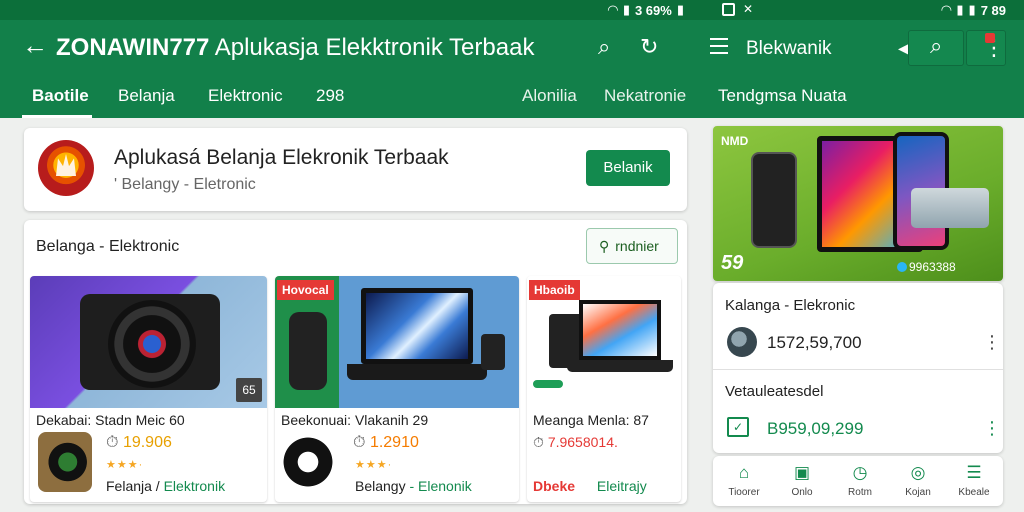 Image resolution: width=1024 pixels, height=512 pixels. I want to click on speaker-shape, so click(308, 351).